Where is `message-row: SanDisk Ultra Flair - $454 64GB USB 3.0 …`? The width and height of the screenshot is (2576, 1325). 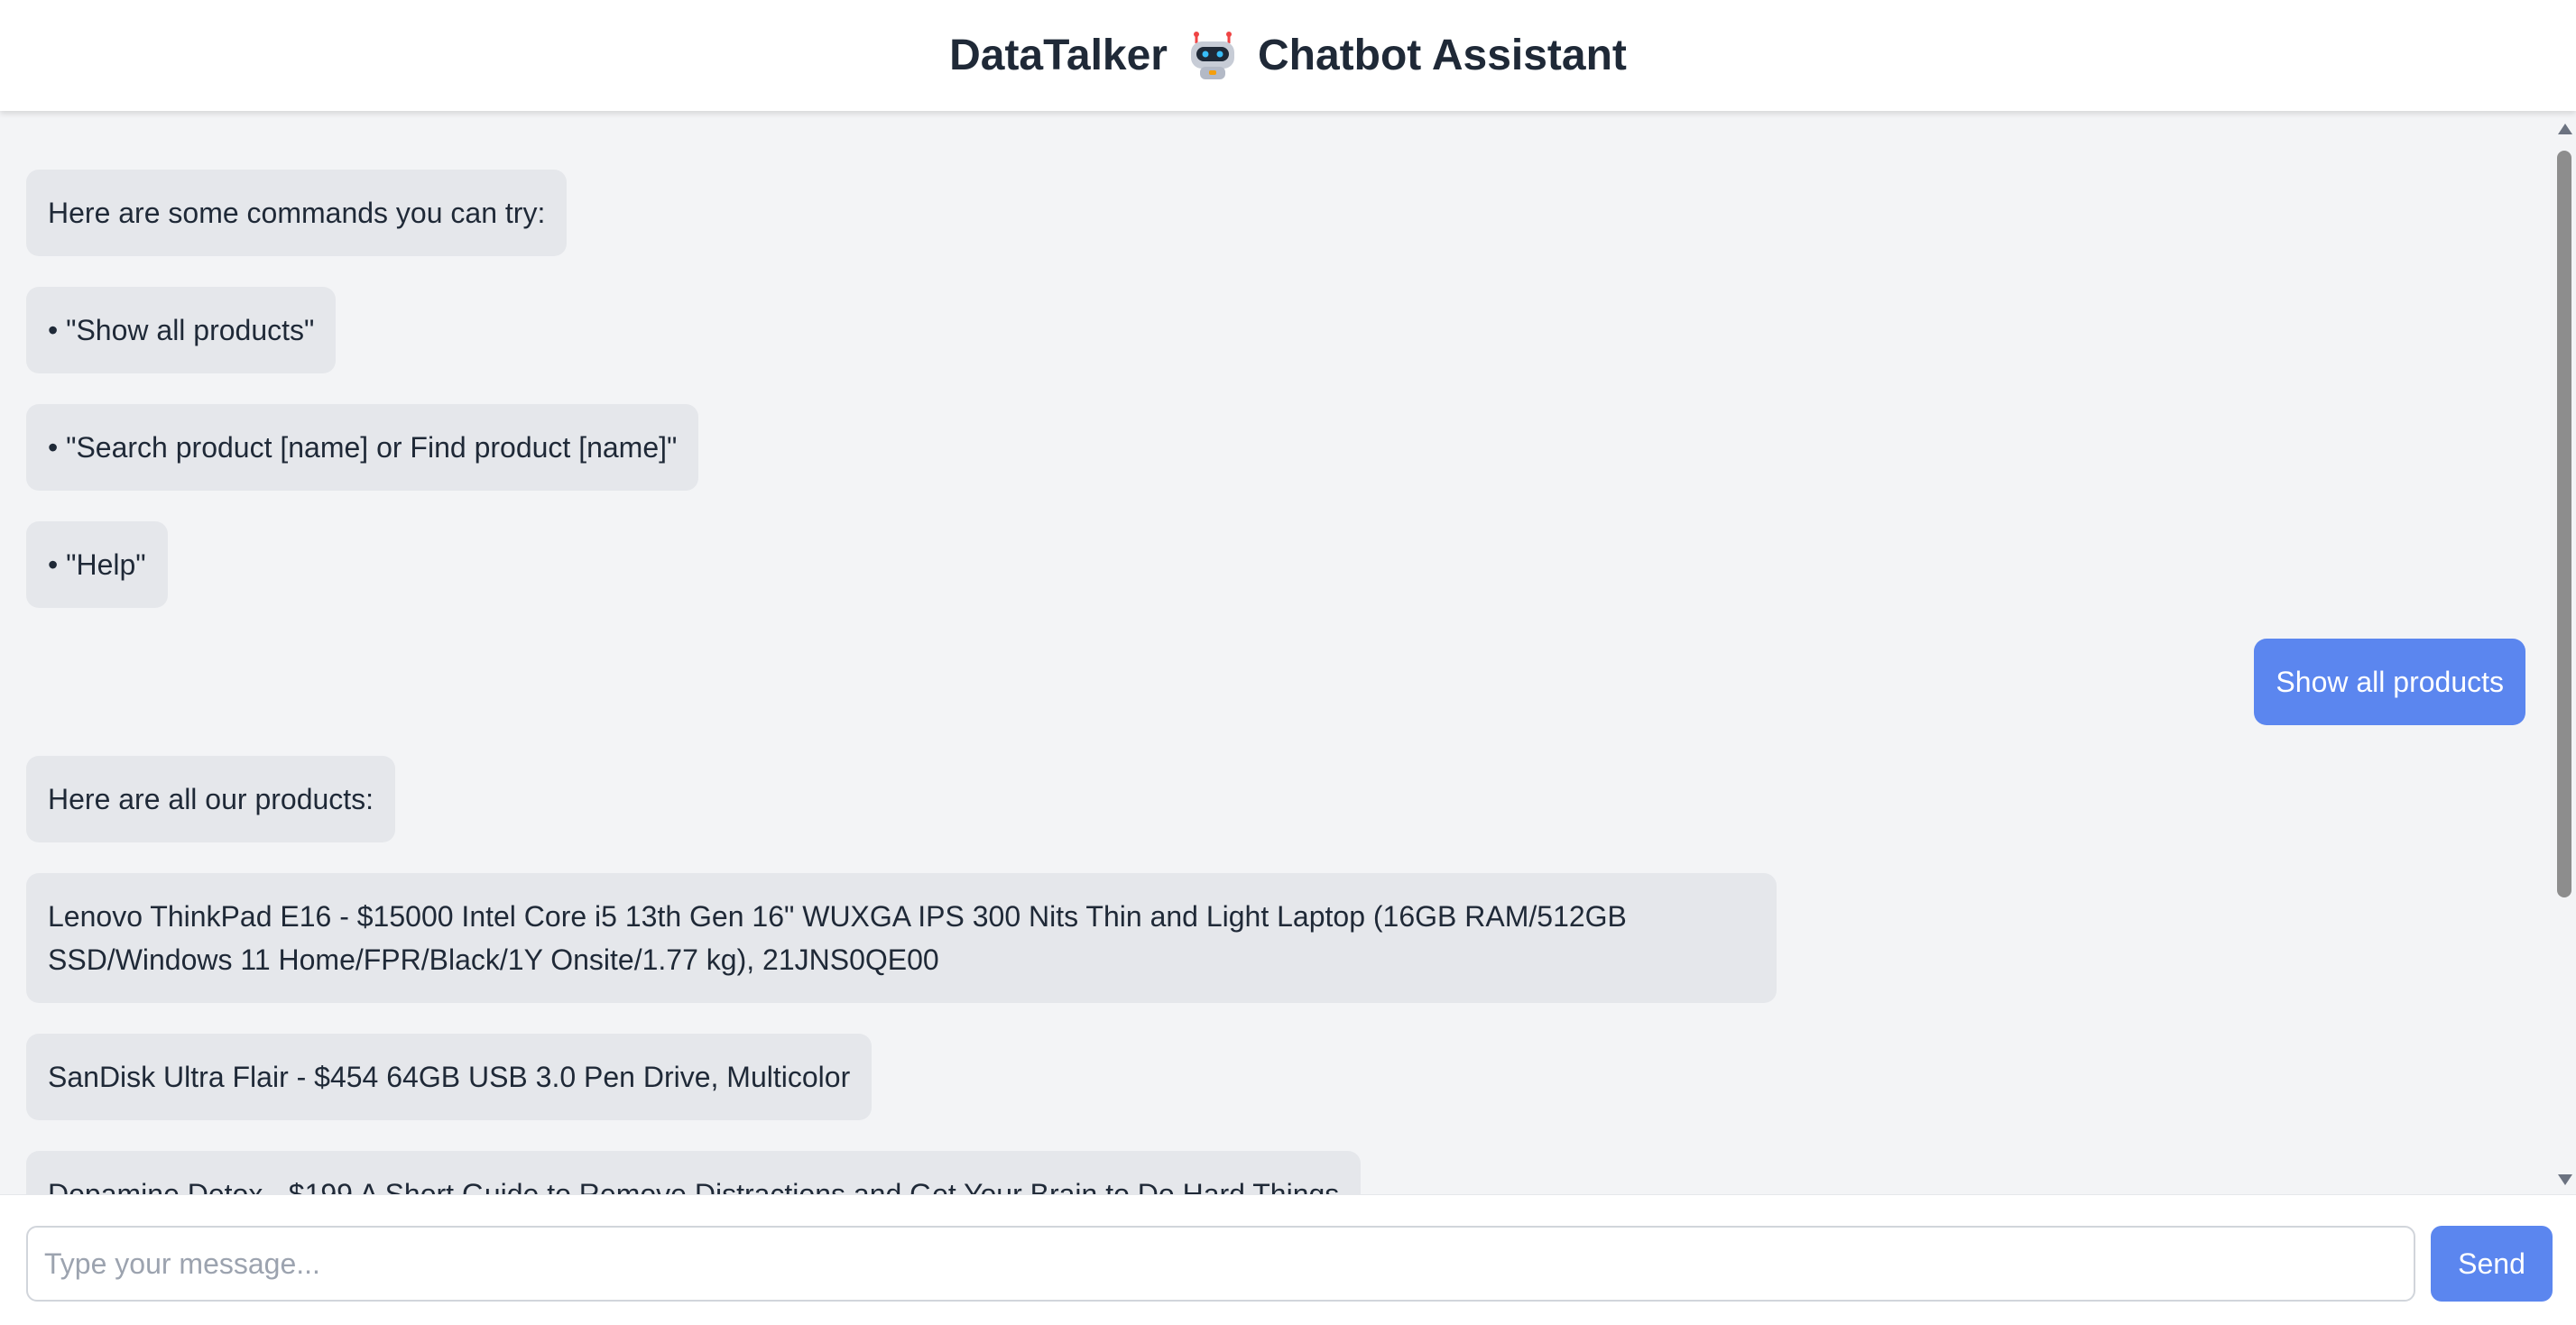 message-row: SanDisk Ultra Flair - $454 64GB USB 3.0 … is located at coordinates (1275, 1077).